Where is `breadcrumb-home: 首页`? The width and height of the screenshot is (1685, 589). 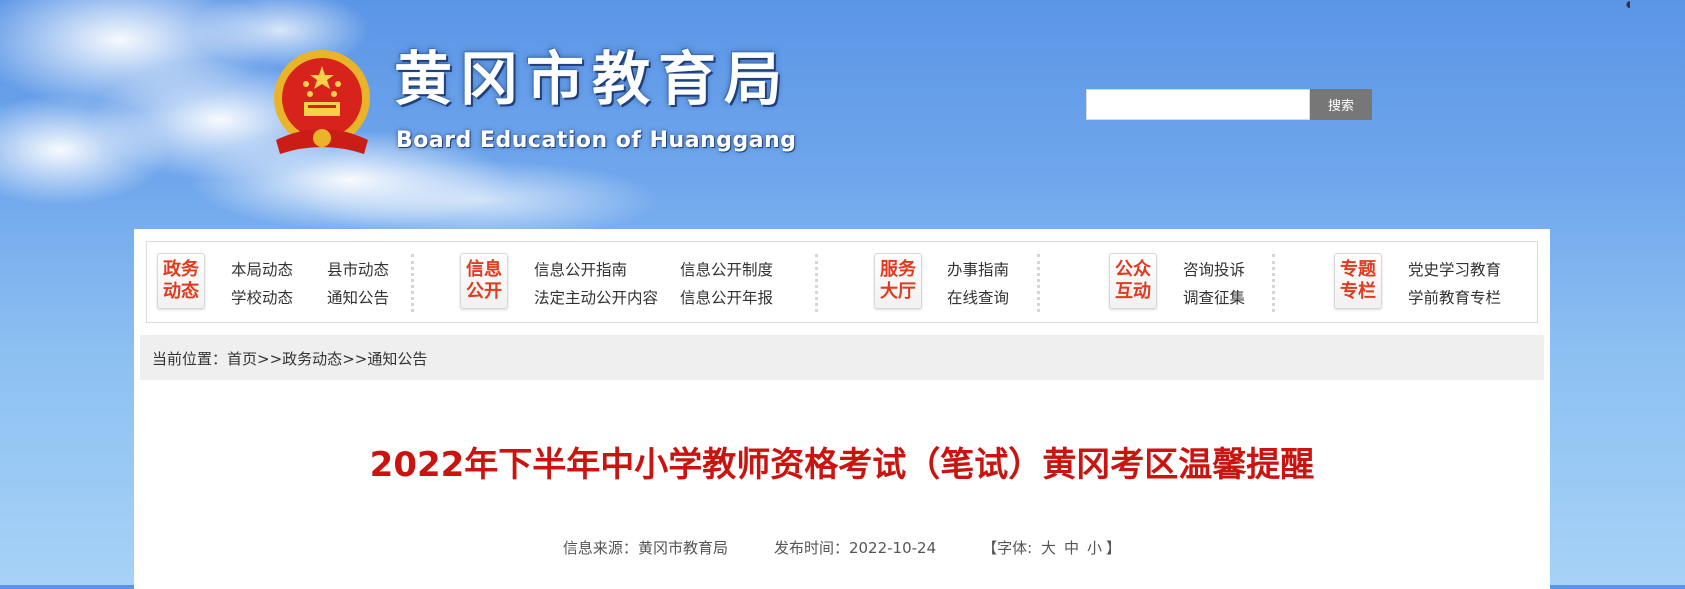 breadcrumb-home: 首页 is located at coordinates (242, 359).